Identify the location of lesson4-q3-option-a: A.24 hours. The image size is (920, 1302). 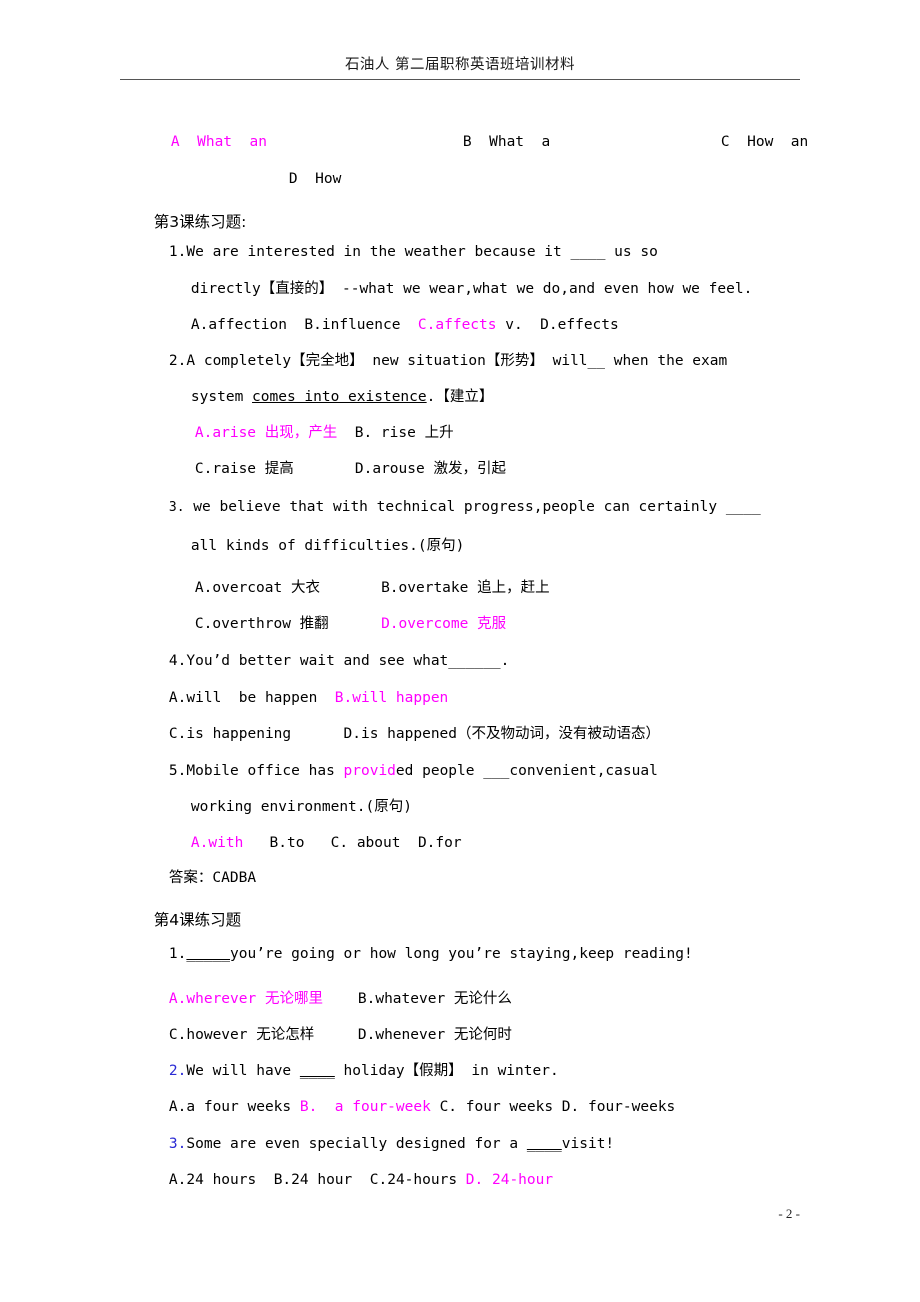
(212, 1179).